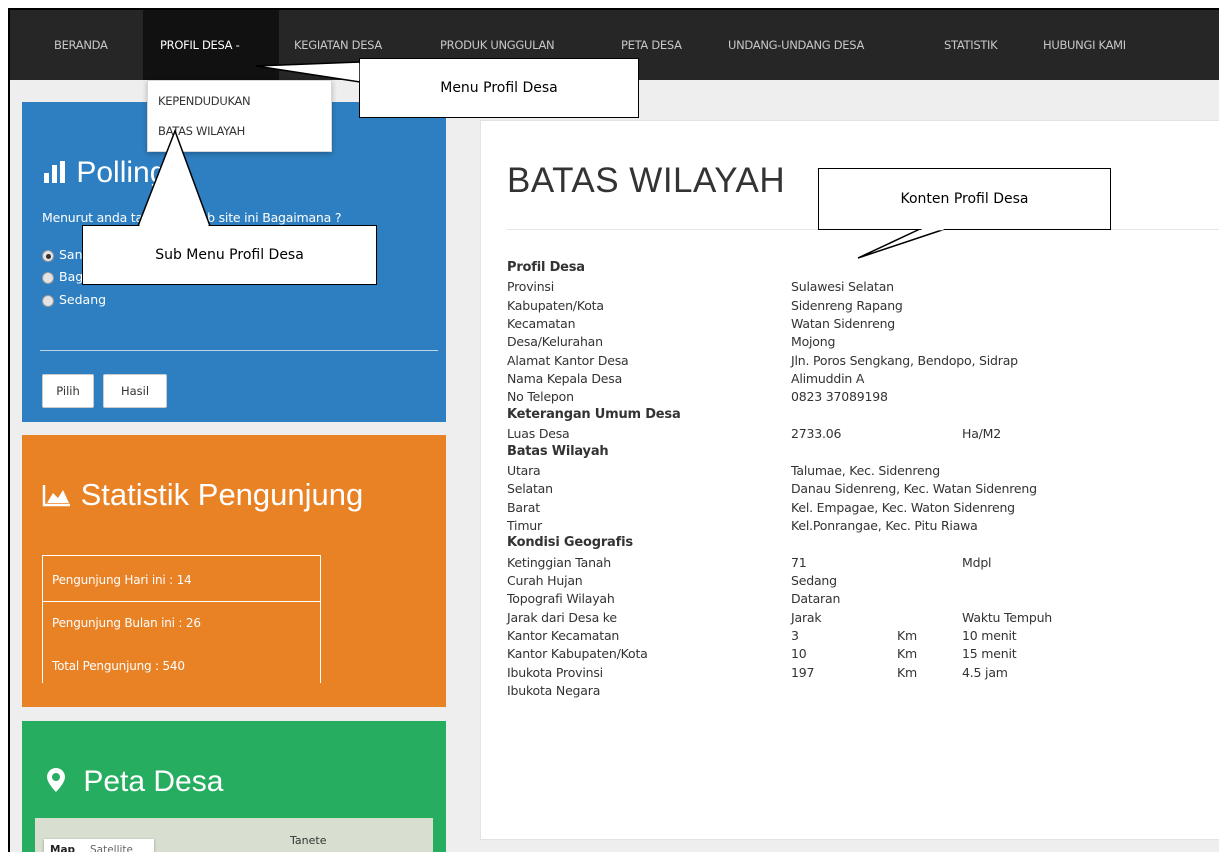 Image resolution: width=1219 pixels, height=852 pixels. Describe the element at coordinates (122, 580) in the screenshot. I see `stat-hari-ini: Pengunjung Hari ini : 14` at that location.